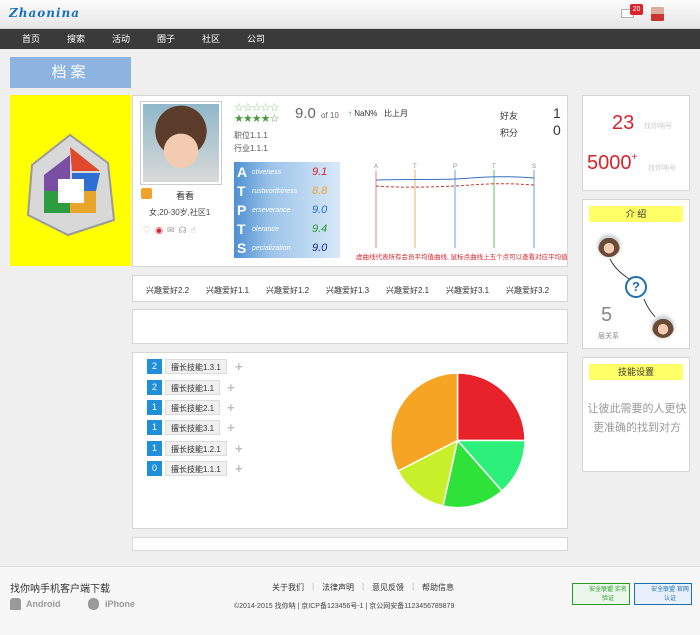 This screenshot has width=700, height=635. I want to click on footer-link-help: 帮助信息, so click(438, 587).